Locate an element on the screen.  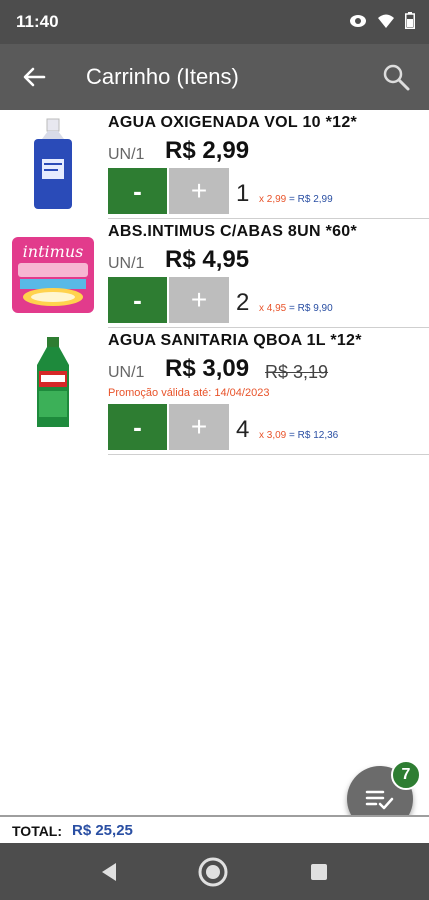
unit-multiplier: x 2,99 is located at coordinates (273, 199).